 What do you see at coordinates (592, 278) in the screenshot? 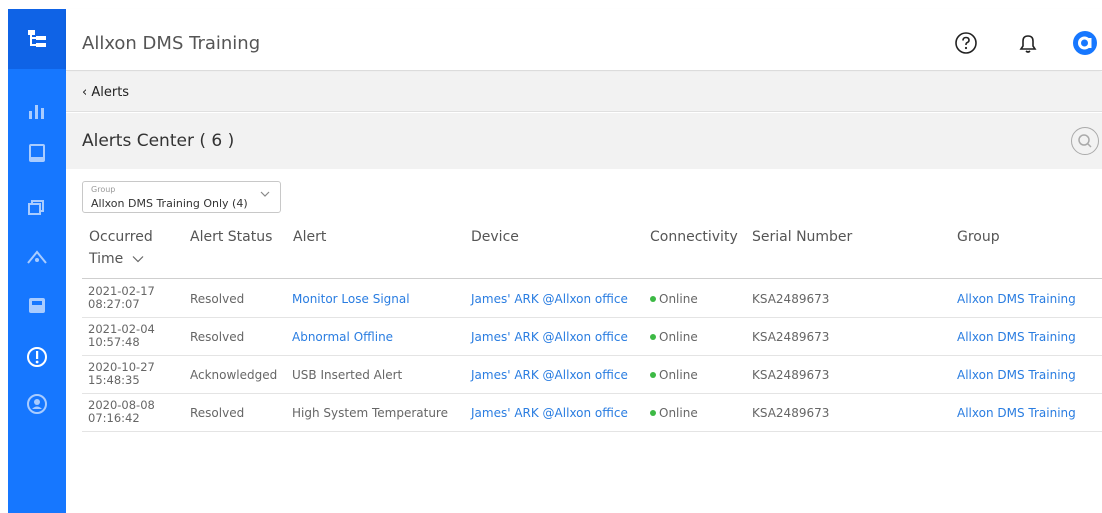
I see `header-divider` at bounding box center [592, 278].